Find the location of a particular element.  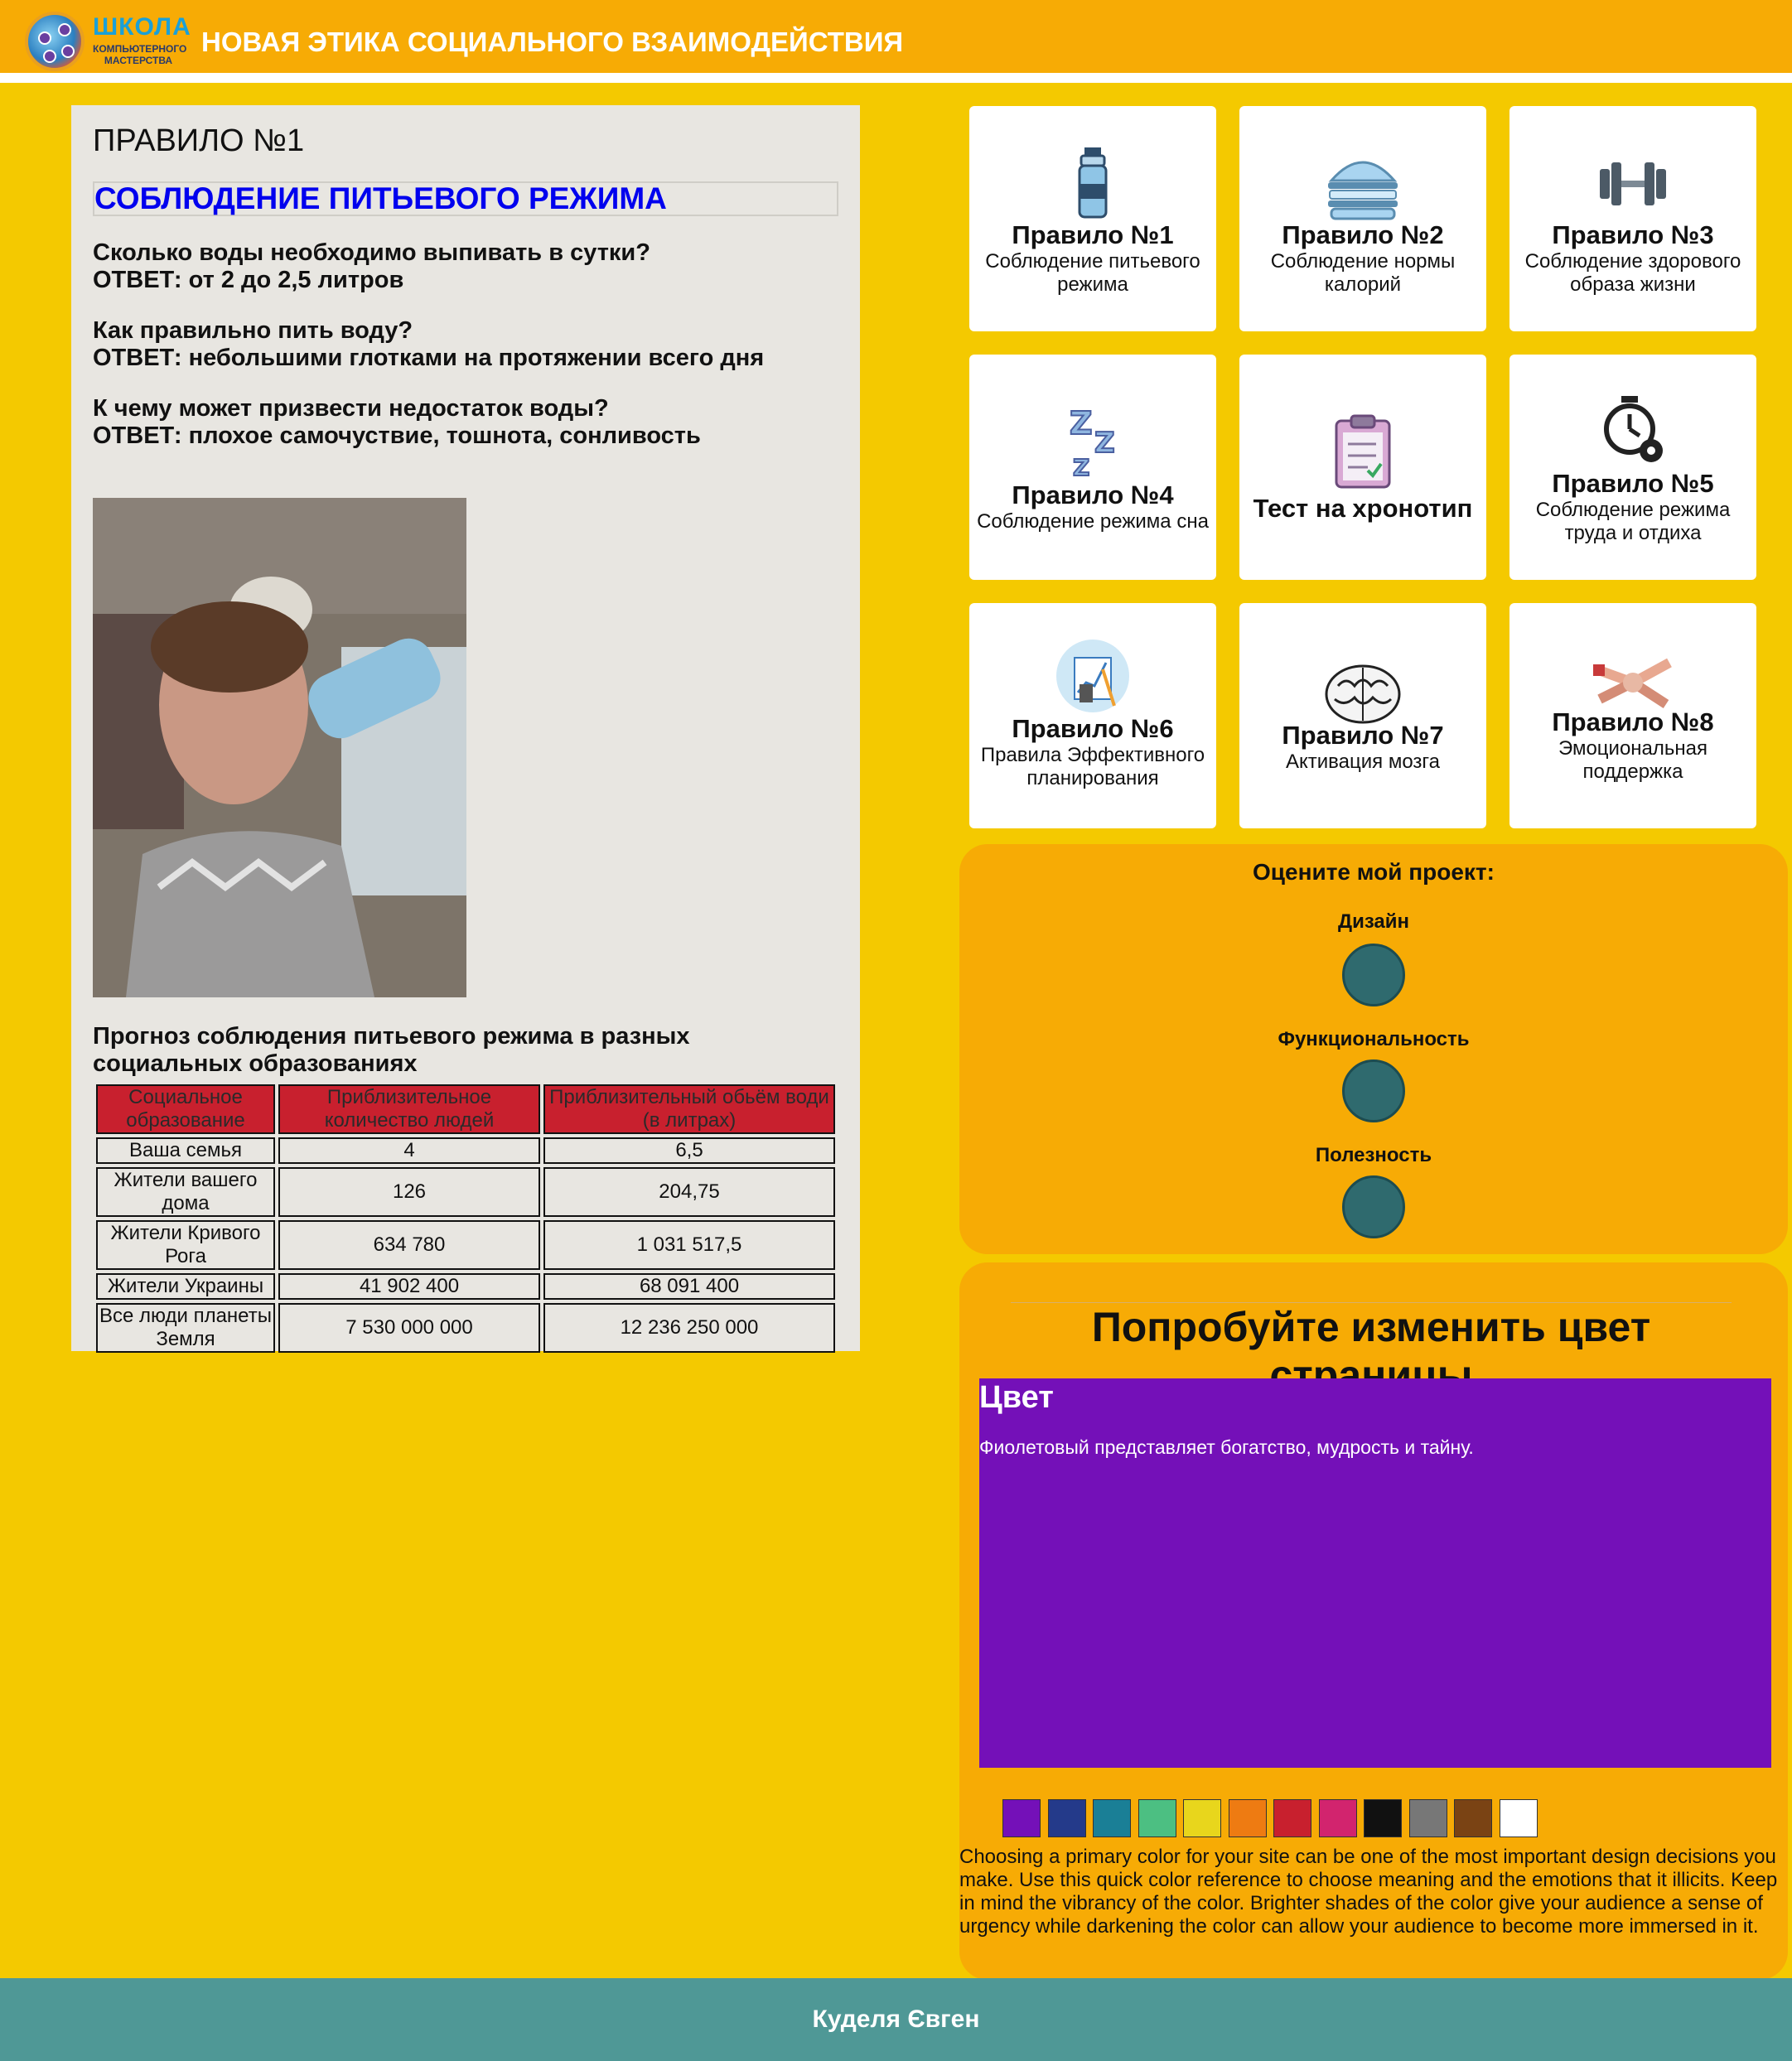

logo-subtitle: КОМПЬЮТЕРНОГО МАСТЕРСТВА is located at coordinates (140, 55).